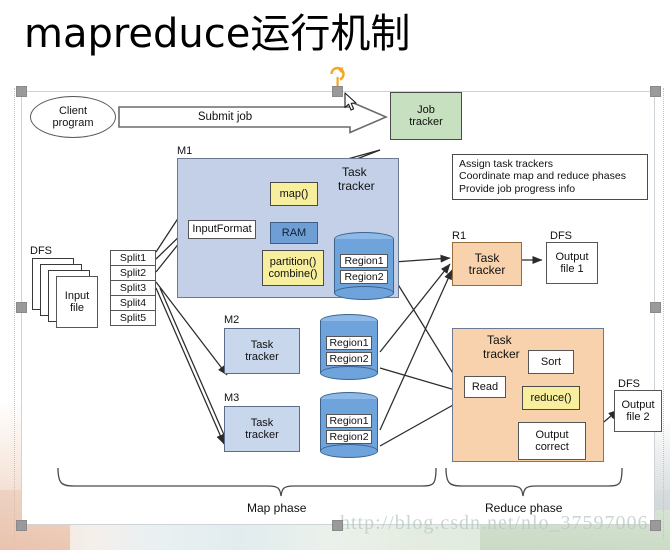 The image size is (670, 550). What do you see at coordinates (324, 34) in the screenshot?
I see `slide-title: mapreduce运行机制` at bounding box center [324, 34].